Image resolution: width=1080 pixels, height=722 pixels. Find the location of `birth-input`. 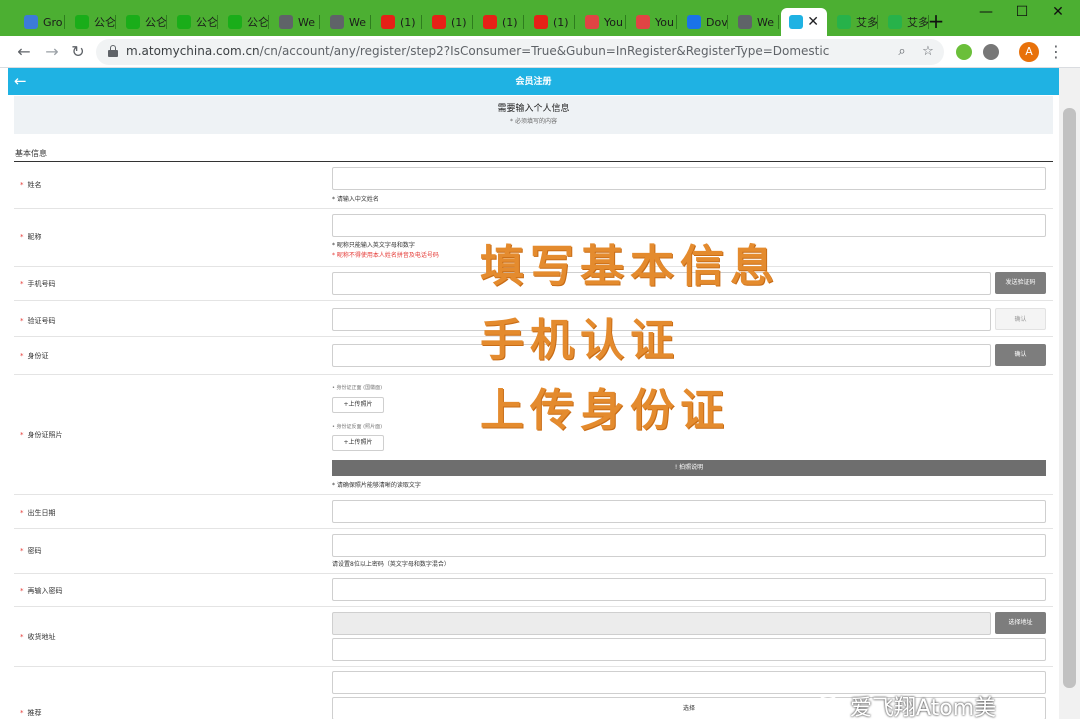

birth-input is located at coordinates (689, 511).